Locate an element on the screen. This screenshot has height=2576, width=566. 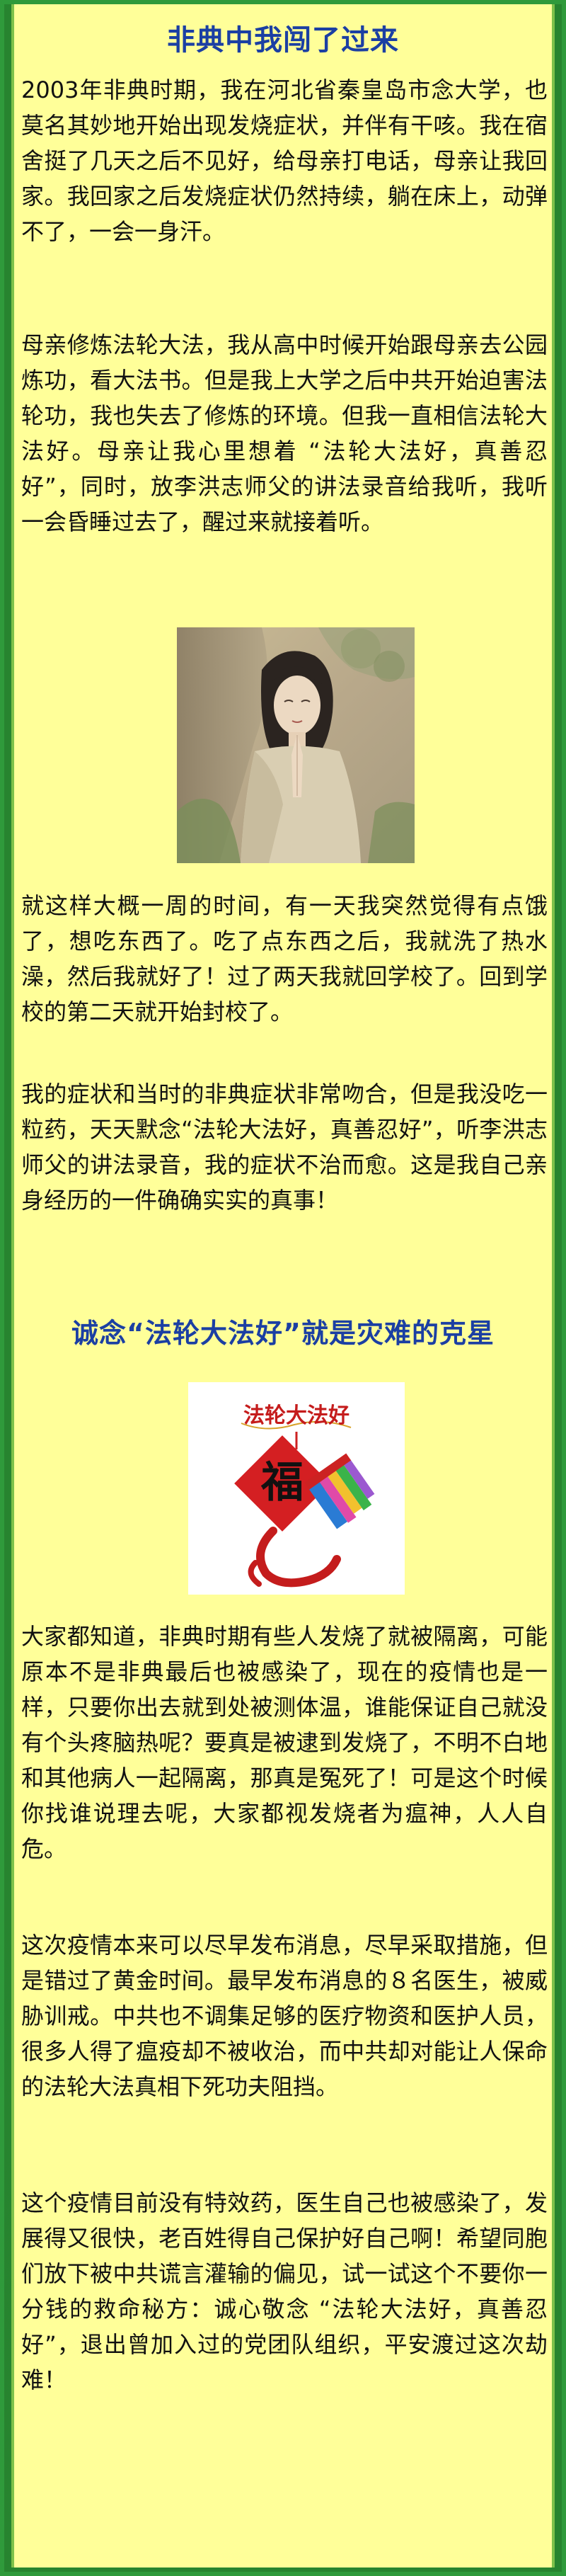
painting-illustration is located at coordinates (296, 745).